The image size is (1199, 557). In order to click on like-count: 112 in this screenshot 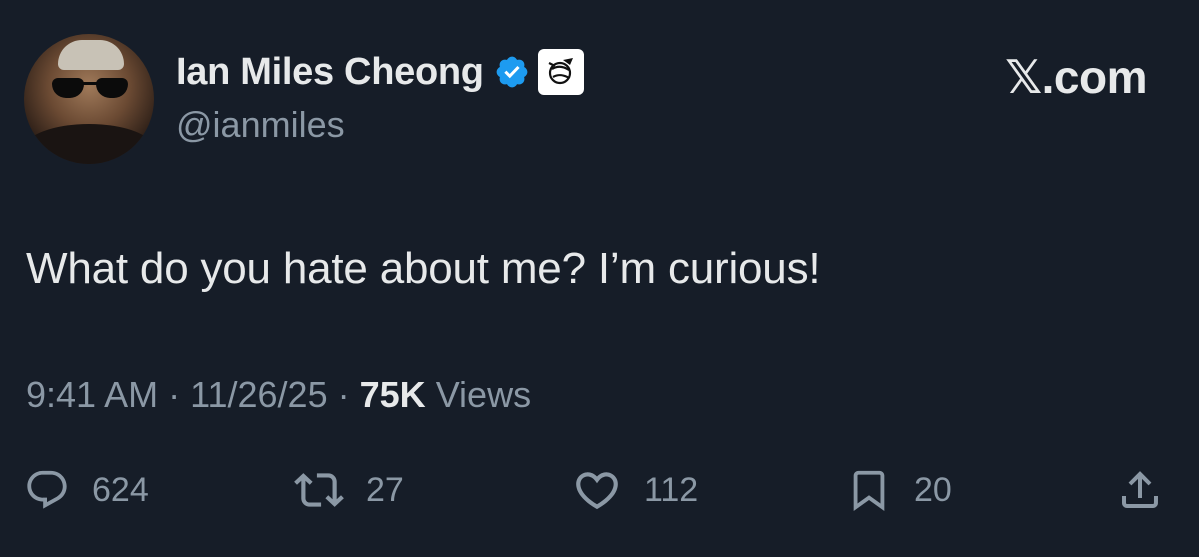, I will do `click(671, 489)`.